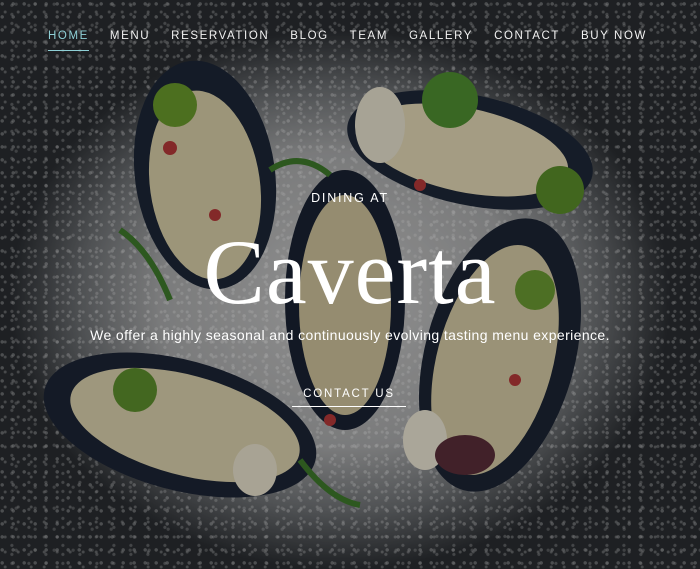 Image resolution: width=700 pixels, height=569 pixels. I want to click on hero-pre-title: DINING AT, so click(350, 198).